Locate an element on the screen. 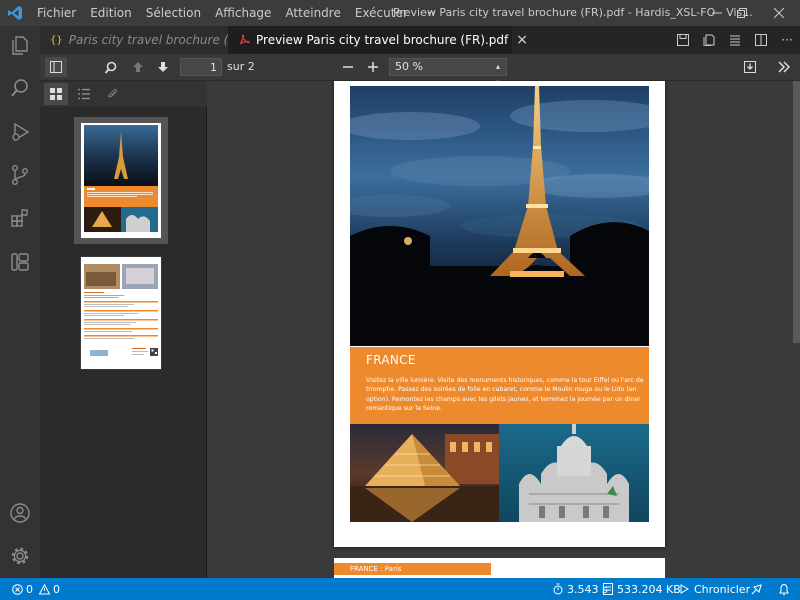 The image size is (800, 600). memory-usage: 533.204 KB is located at coordinates (642, 589).